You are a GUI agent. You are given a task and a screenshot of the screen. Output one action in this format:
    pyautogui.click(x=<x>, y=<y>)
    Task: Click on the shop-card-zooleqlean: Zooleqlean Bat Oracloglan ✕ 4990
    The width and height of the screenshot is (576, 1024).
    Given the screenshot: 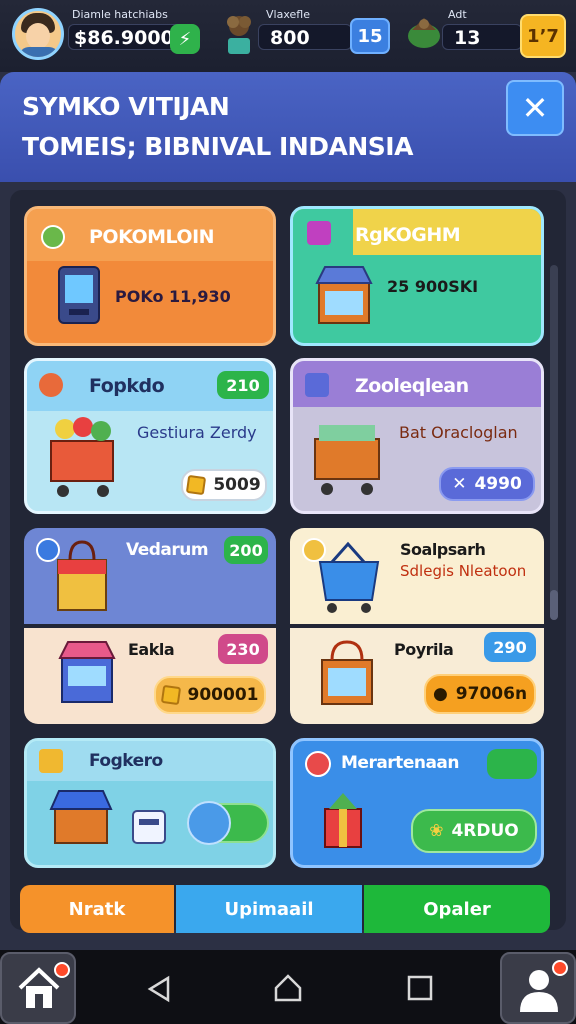 What is the action you would take?
    pyautogui.click(x=417, y=436)
    